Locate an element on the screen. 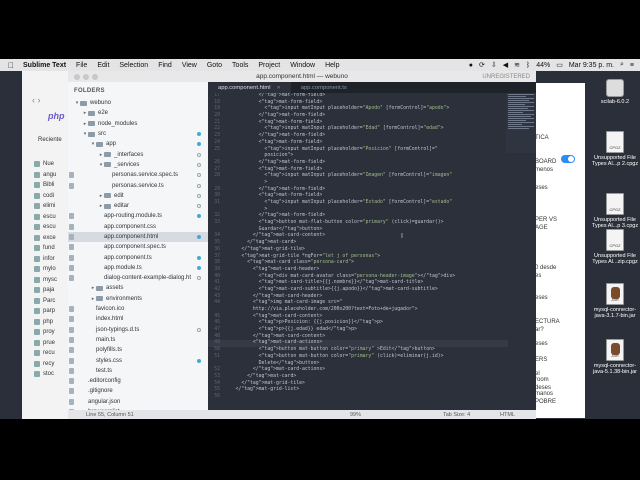  tab-size: Tab Size: 4 is located at coordinates (456, 415).